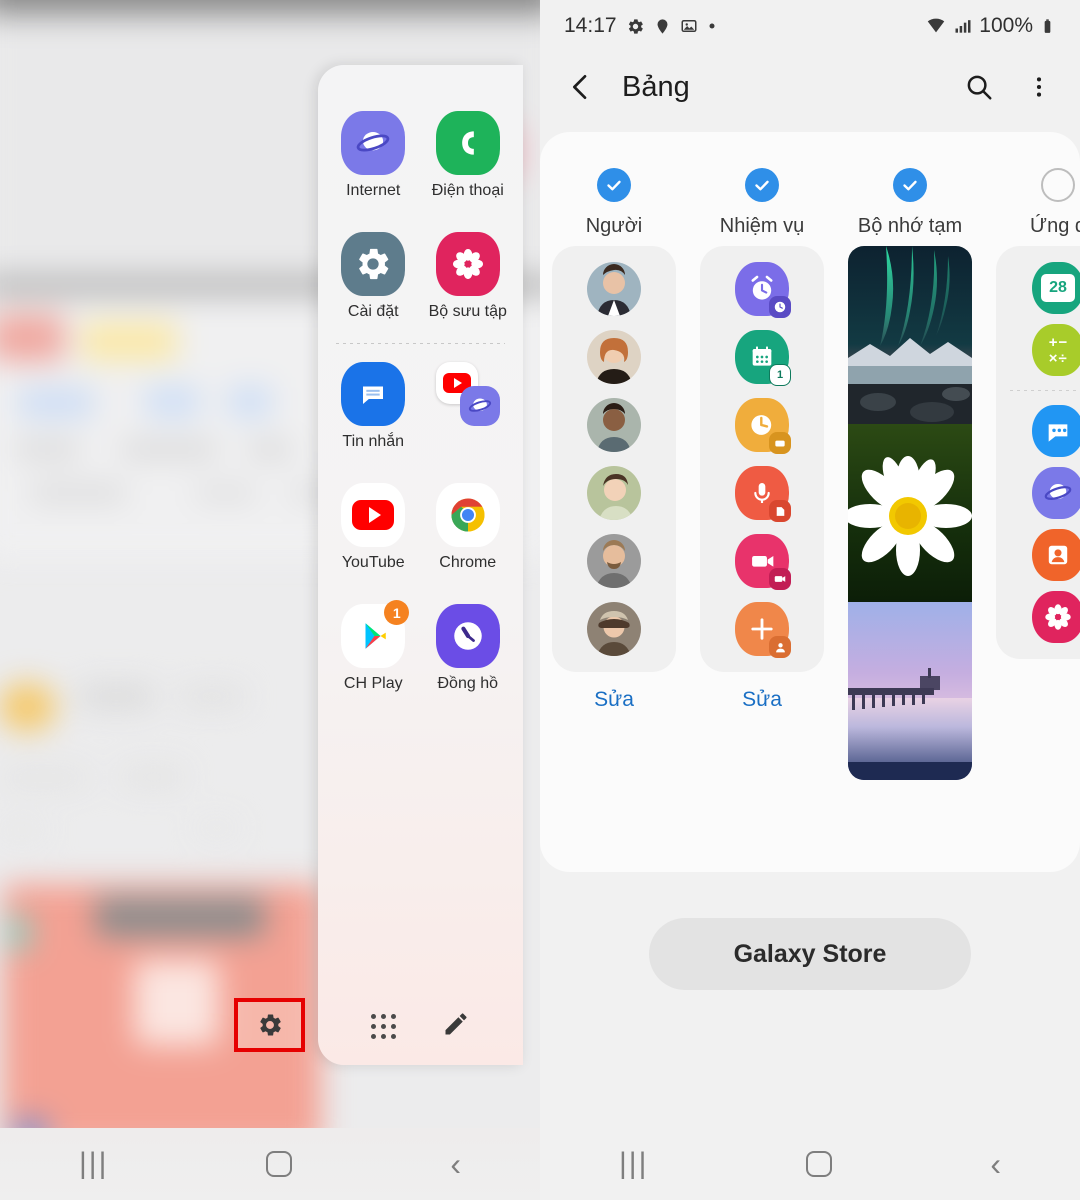 The height and width of the screenshot is (1200, 1080). I want to click on messages-app-icon, so click(1056, 431).